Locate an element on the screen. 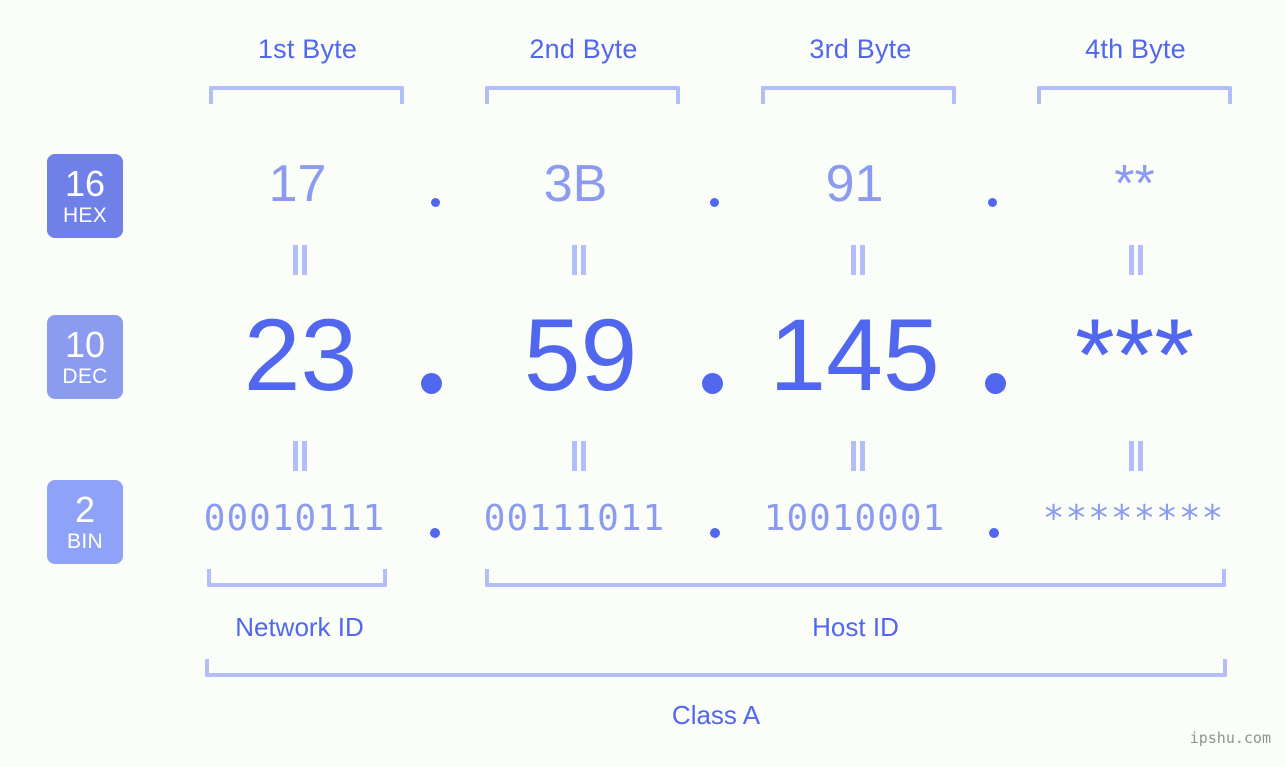  class-bracket is located at coordinates (716, 668).